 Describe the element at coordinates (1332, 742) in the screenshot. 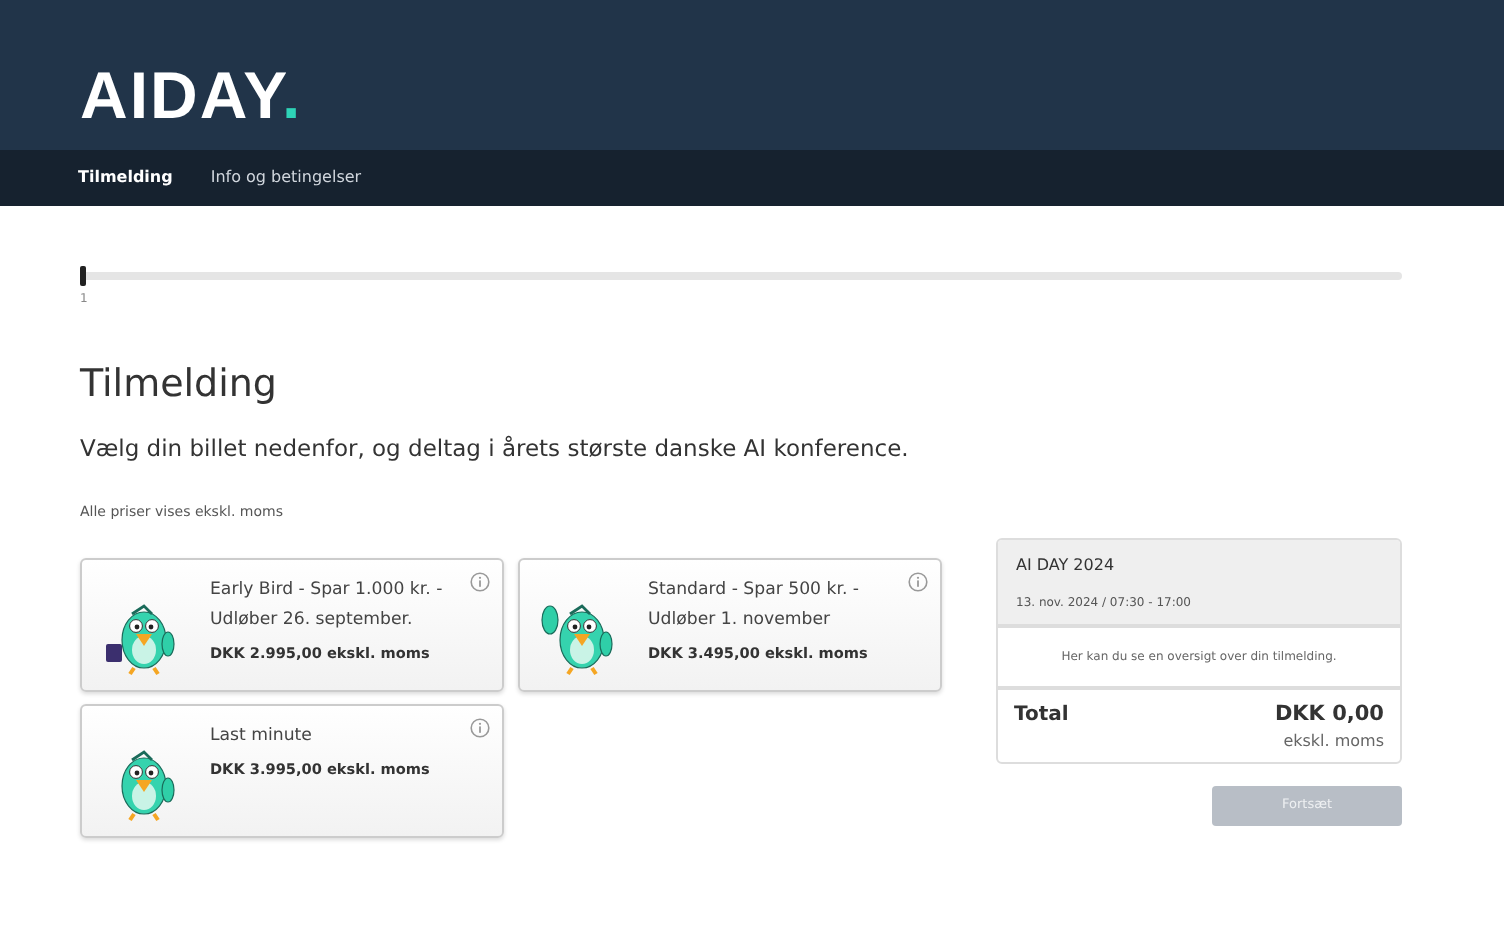

I see `total-note: ekskl. moms` at that location.